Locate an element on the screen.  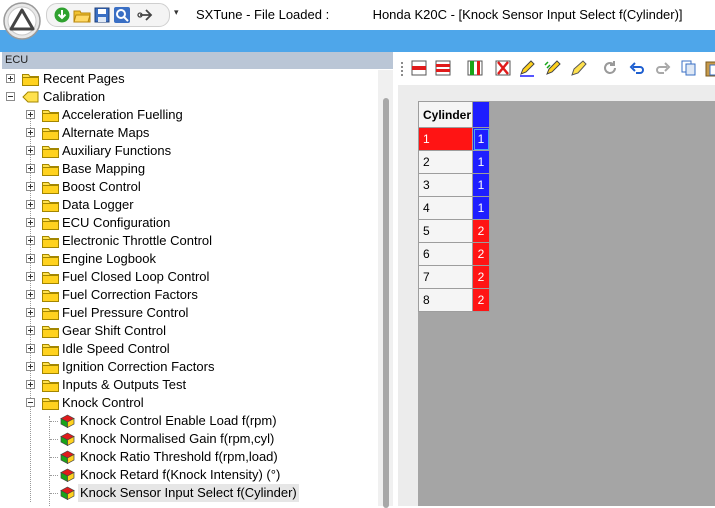
connect-arrow-icon is located at coordinates (146, 15).